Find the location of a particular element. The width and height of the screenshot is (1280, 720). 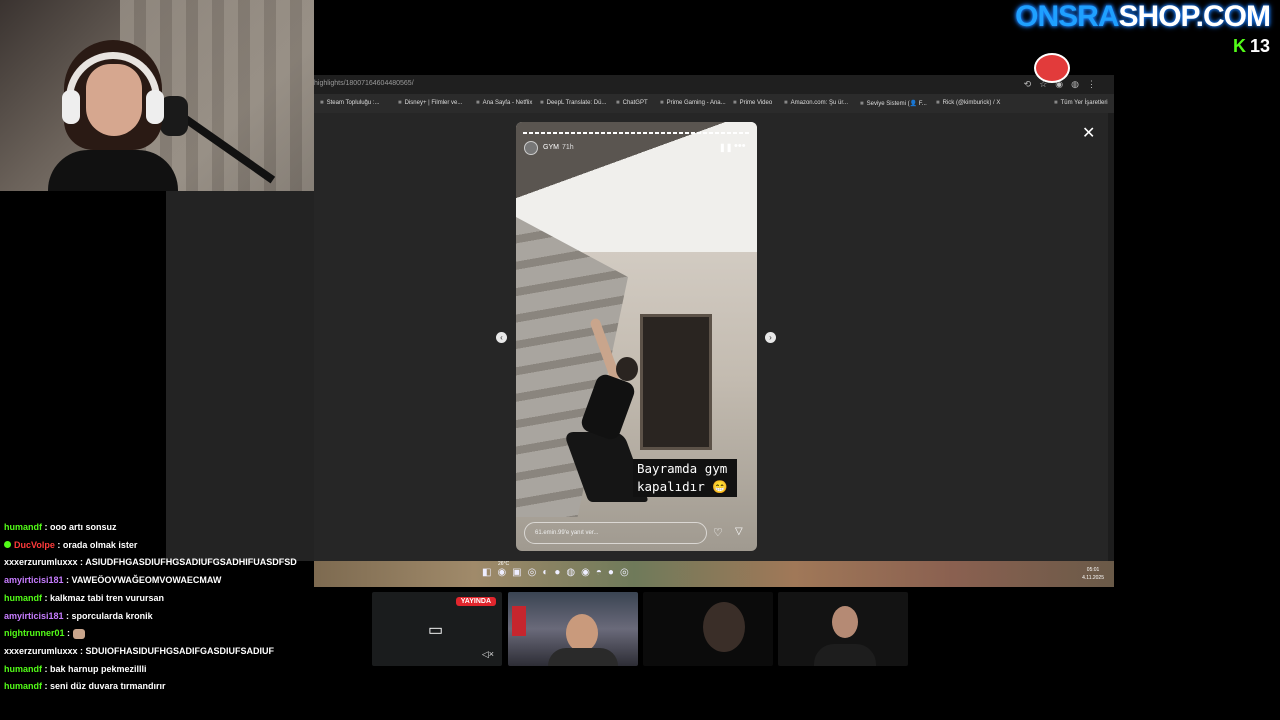

chat-message: humandf : seni düz duvara tırmandırır is located at coordinates (184, 687).